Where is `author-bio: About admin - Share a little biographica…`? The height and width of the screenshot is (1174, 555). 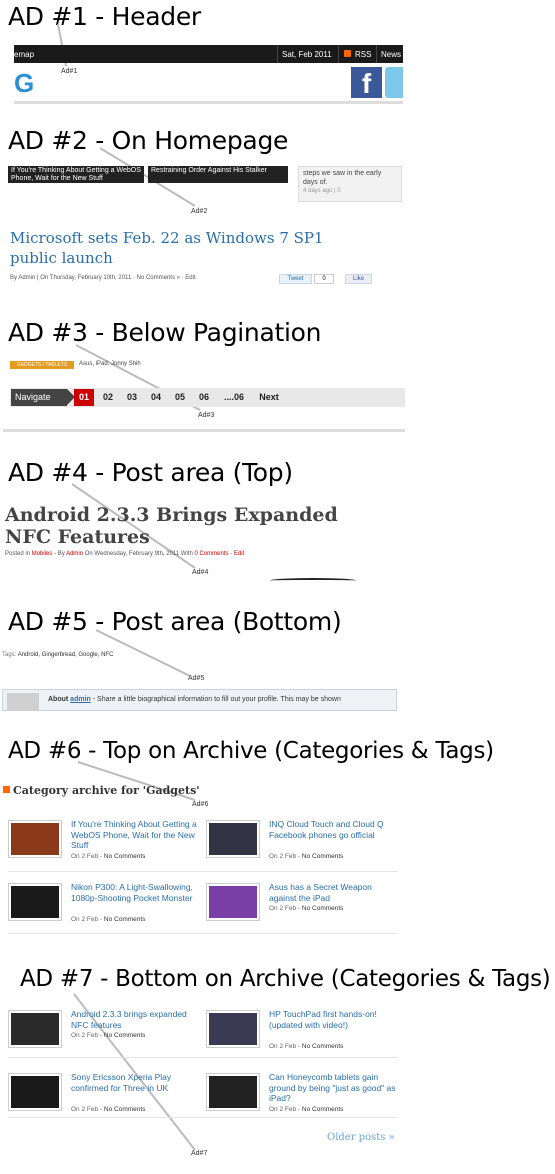 author-bio: About admin - Share a little biographica… is located at coordinates (220, 699).